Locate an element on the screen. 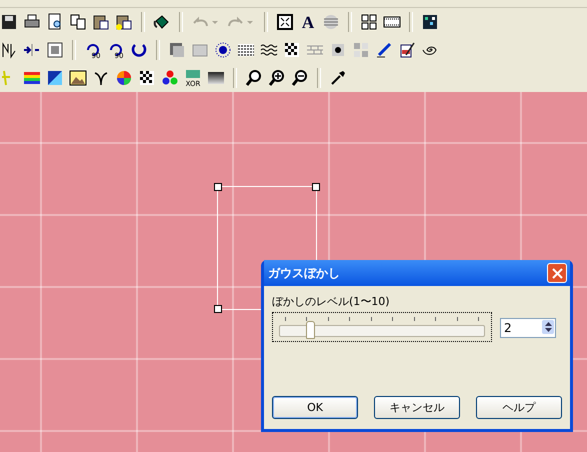 The height and width of the screenshot is (452, 587). slider-label: ぼかしのレベル(1〜10) is located at coordinates (331, 301).